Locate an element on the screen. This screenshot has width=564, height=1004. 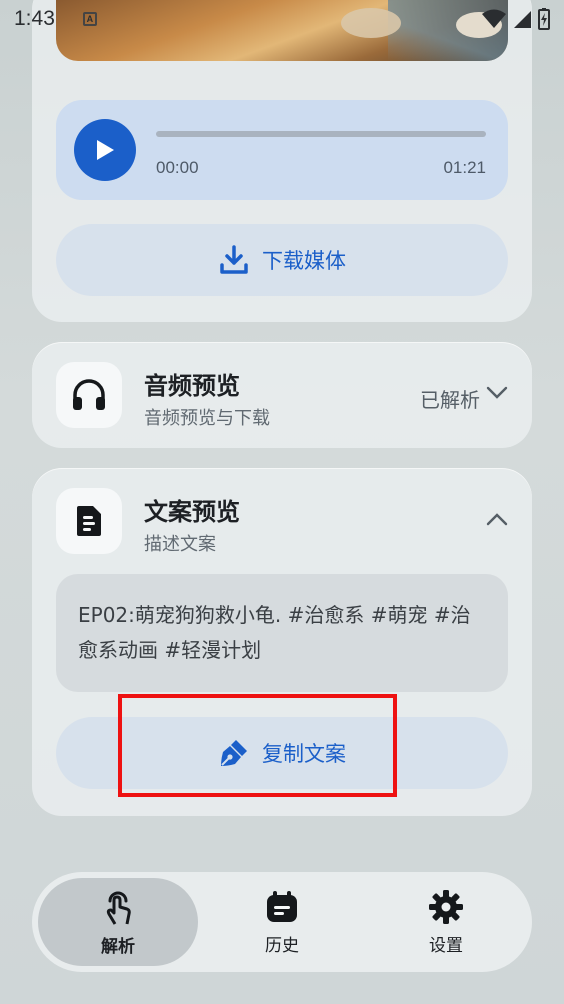
download-icon is located at coordinates (234, 259).